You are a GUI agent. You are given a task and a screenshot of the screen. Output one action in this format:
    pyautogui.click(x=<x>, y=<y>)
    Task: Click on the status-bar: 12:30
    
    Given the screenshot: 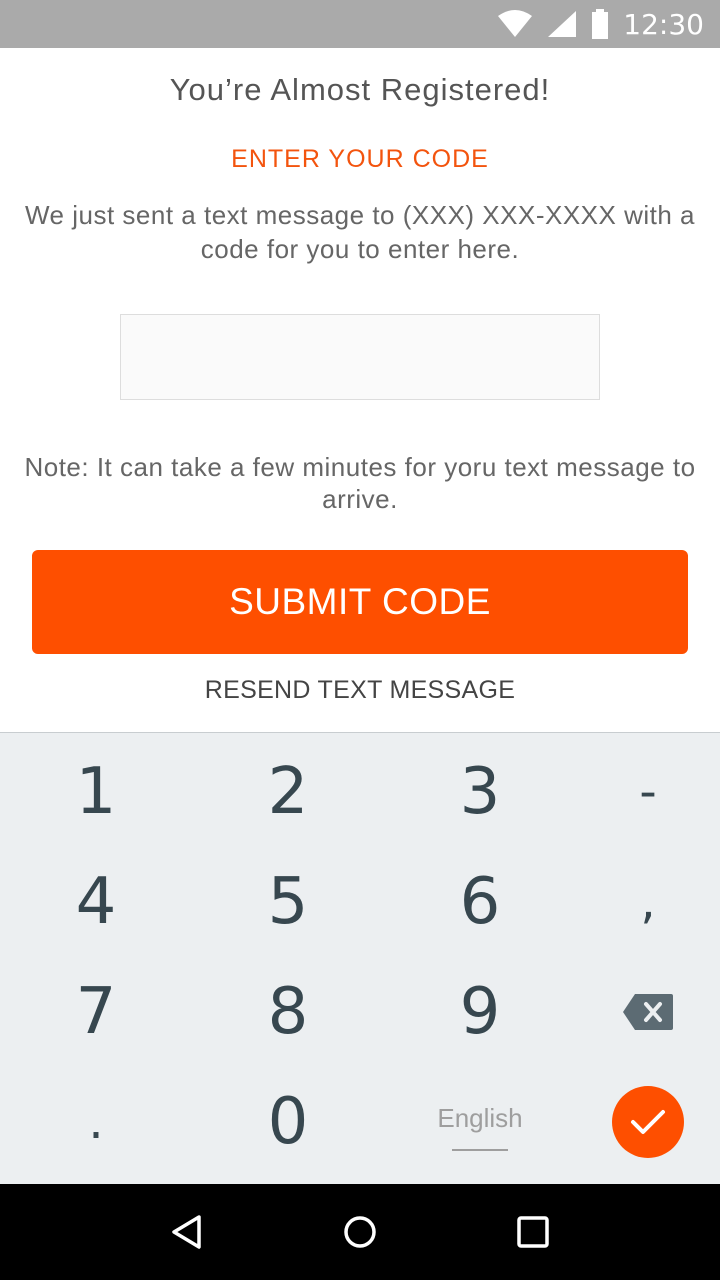 What is the action you would take?
    pyautogui.click(x=360, y=24)
    